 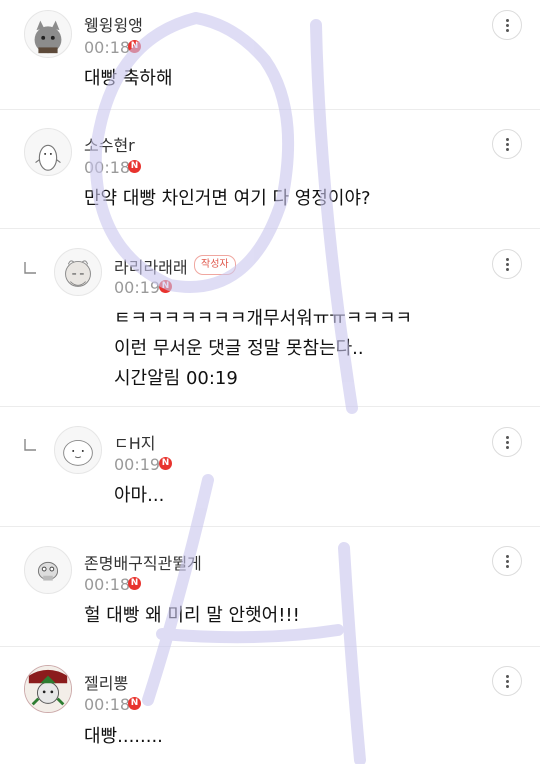 I want to click on comment-text-line: ㅌㅋㅋㅋㅋㅋㅋㅋ개무서워ㅠㅠㅋㅋㅋㅋ, so click(x=263, y=318).